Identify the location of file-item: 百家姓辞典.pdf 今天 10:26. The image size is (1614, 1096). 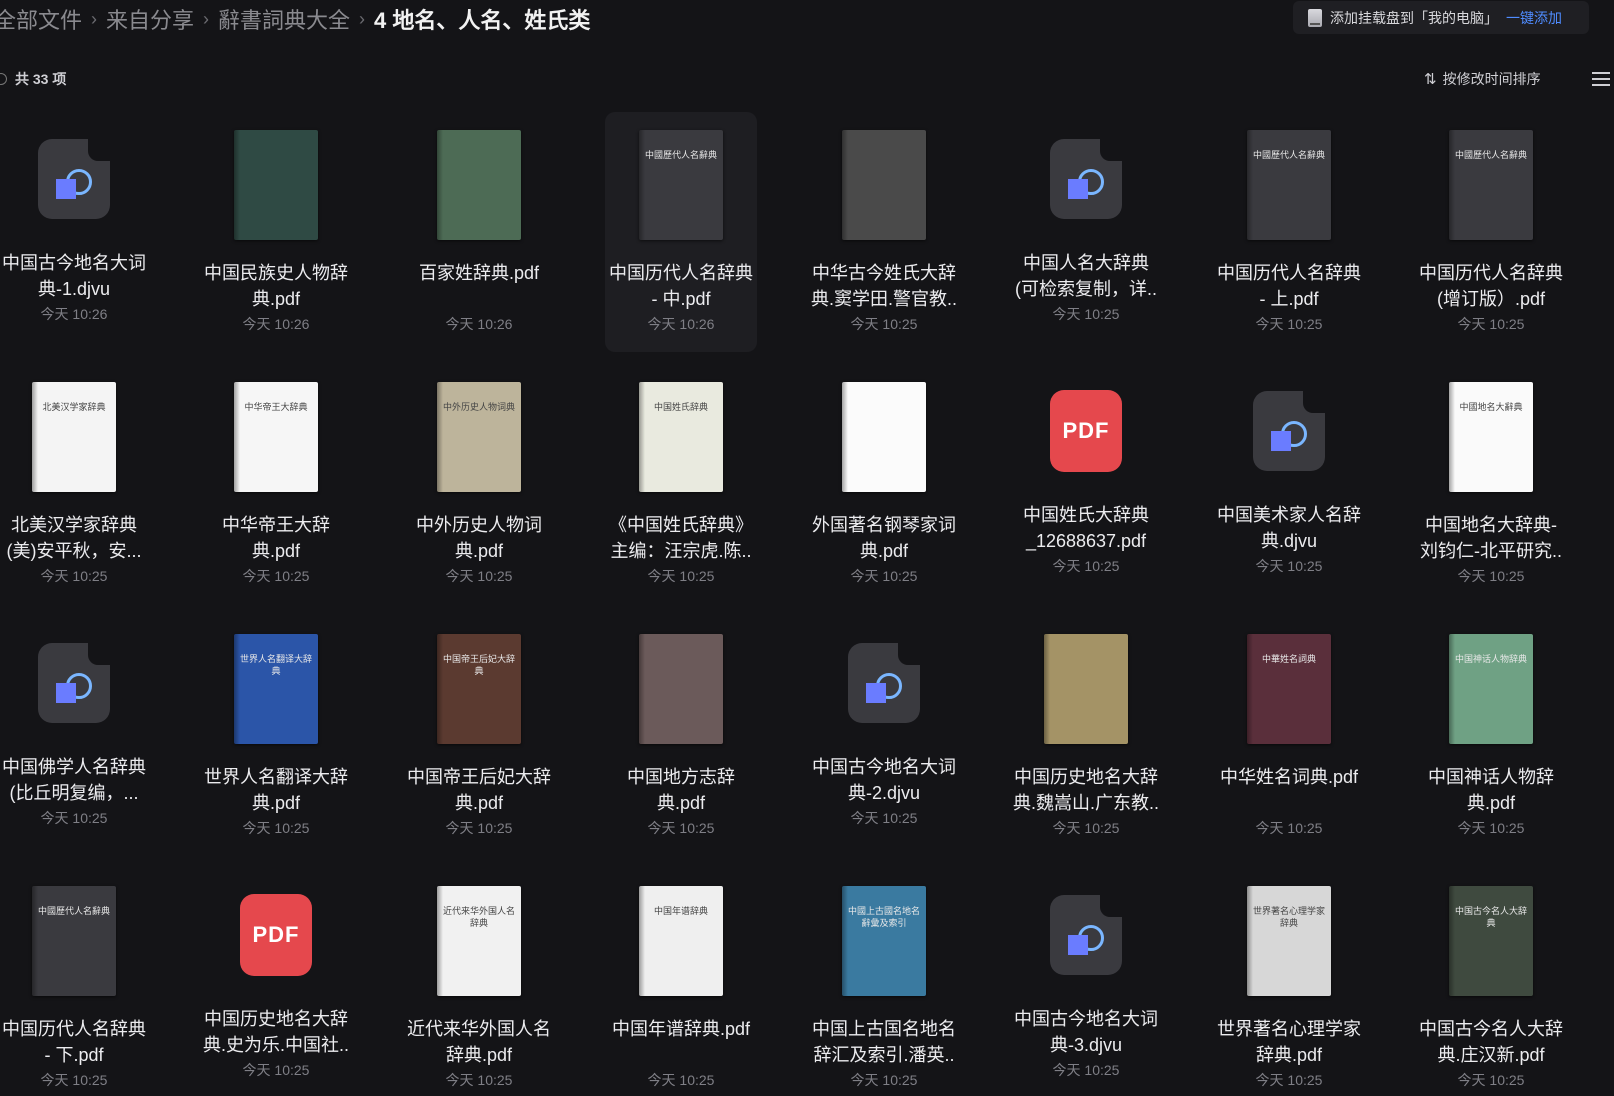
(479, 232).